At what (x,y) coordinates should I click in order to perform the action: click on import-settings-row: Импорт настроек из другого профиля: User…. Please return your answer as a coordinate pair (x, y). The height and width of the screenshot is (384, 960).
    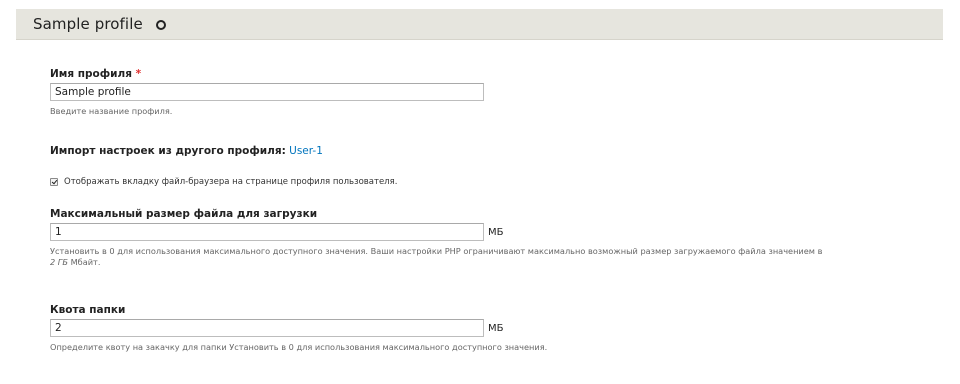
    Looking at the image, I should click on (186, 151).